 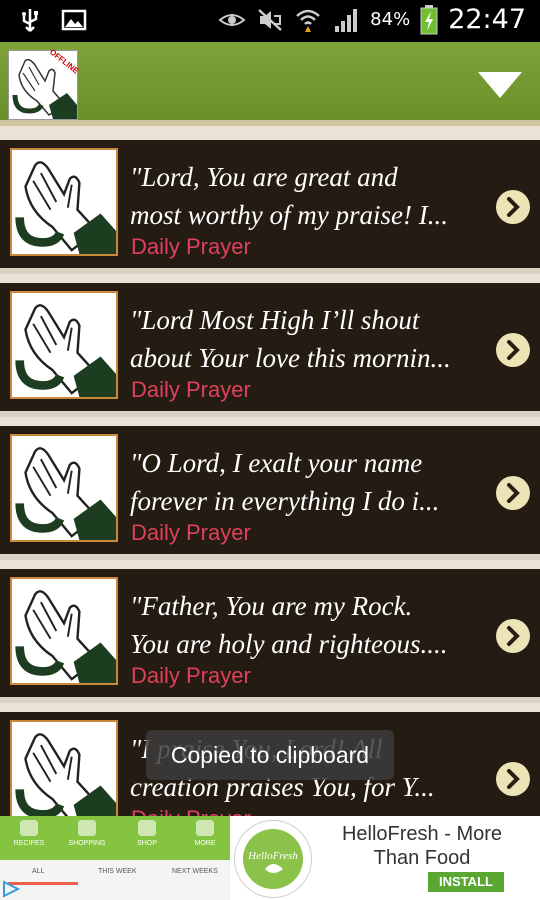 What do you see at coordinates (270, 84) in the screenshot?
I see `app-header: OFFLINE` at bounding box center [270, 84].